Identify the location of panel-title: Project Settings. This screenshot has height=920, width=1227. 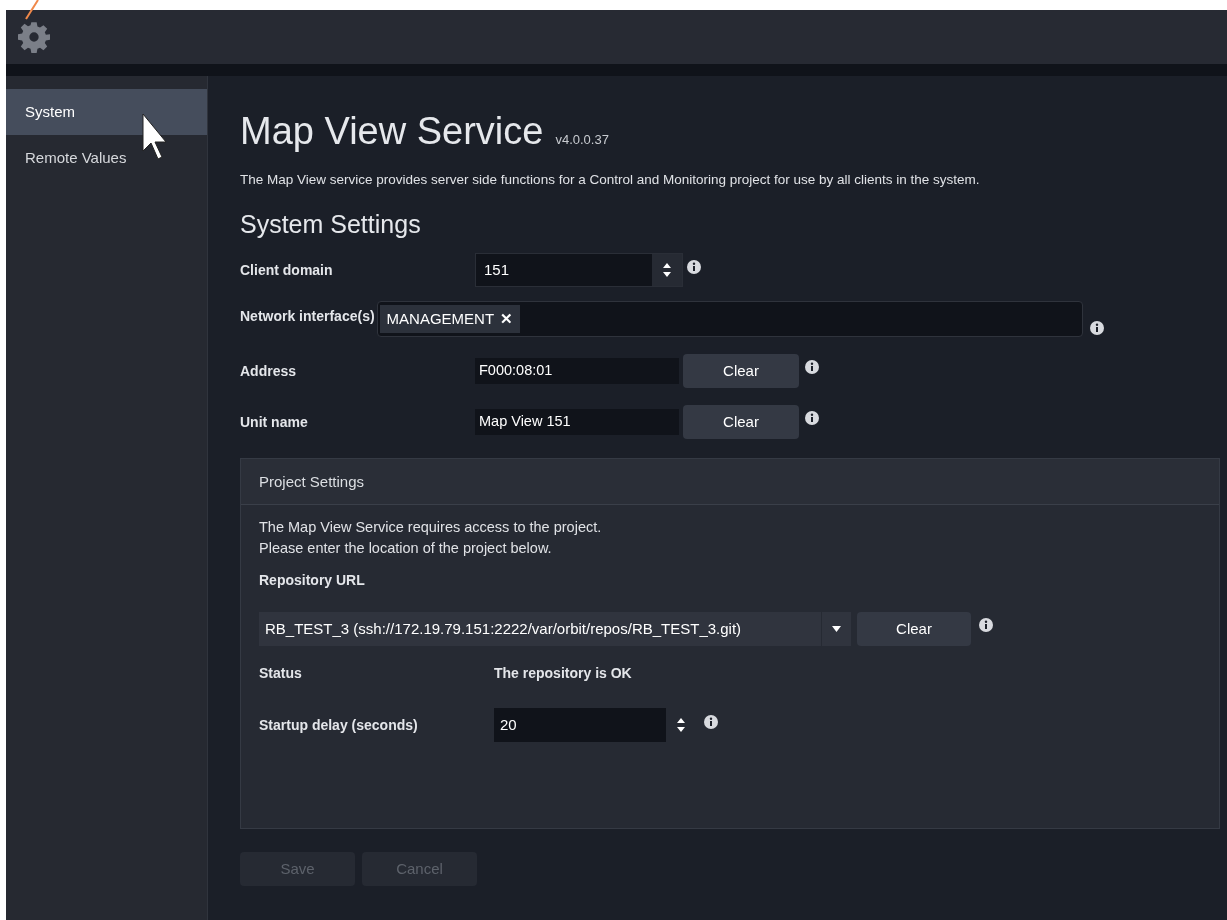
(312, 481).